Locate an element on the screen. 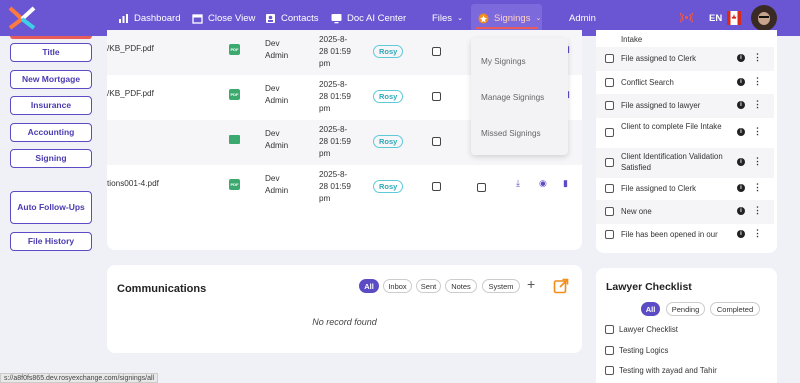 This screenshot has width=800, height=383. task-item: File assigned to lawyer i ⋮ is located at coordinates (685, 106).